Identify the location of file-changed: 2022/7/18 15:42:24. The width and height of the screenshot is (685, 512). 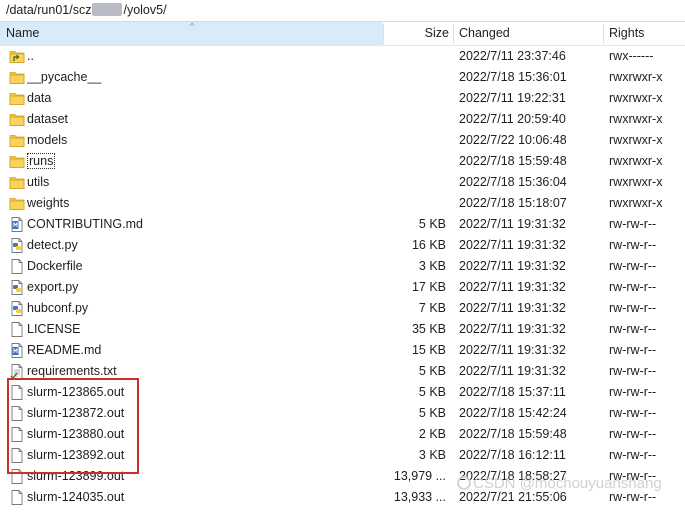
(513, 413).